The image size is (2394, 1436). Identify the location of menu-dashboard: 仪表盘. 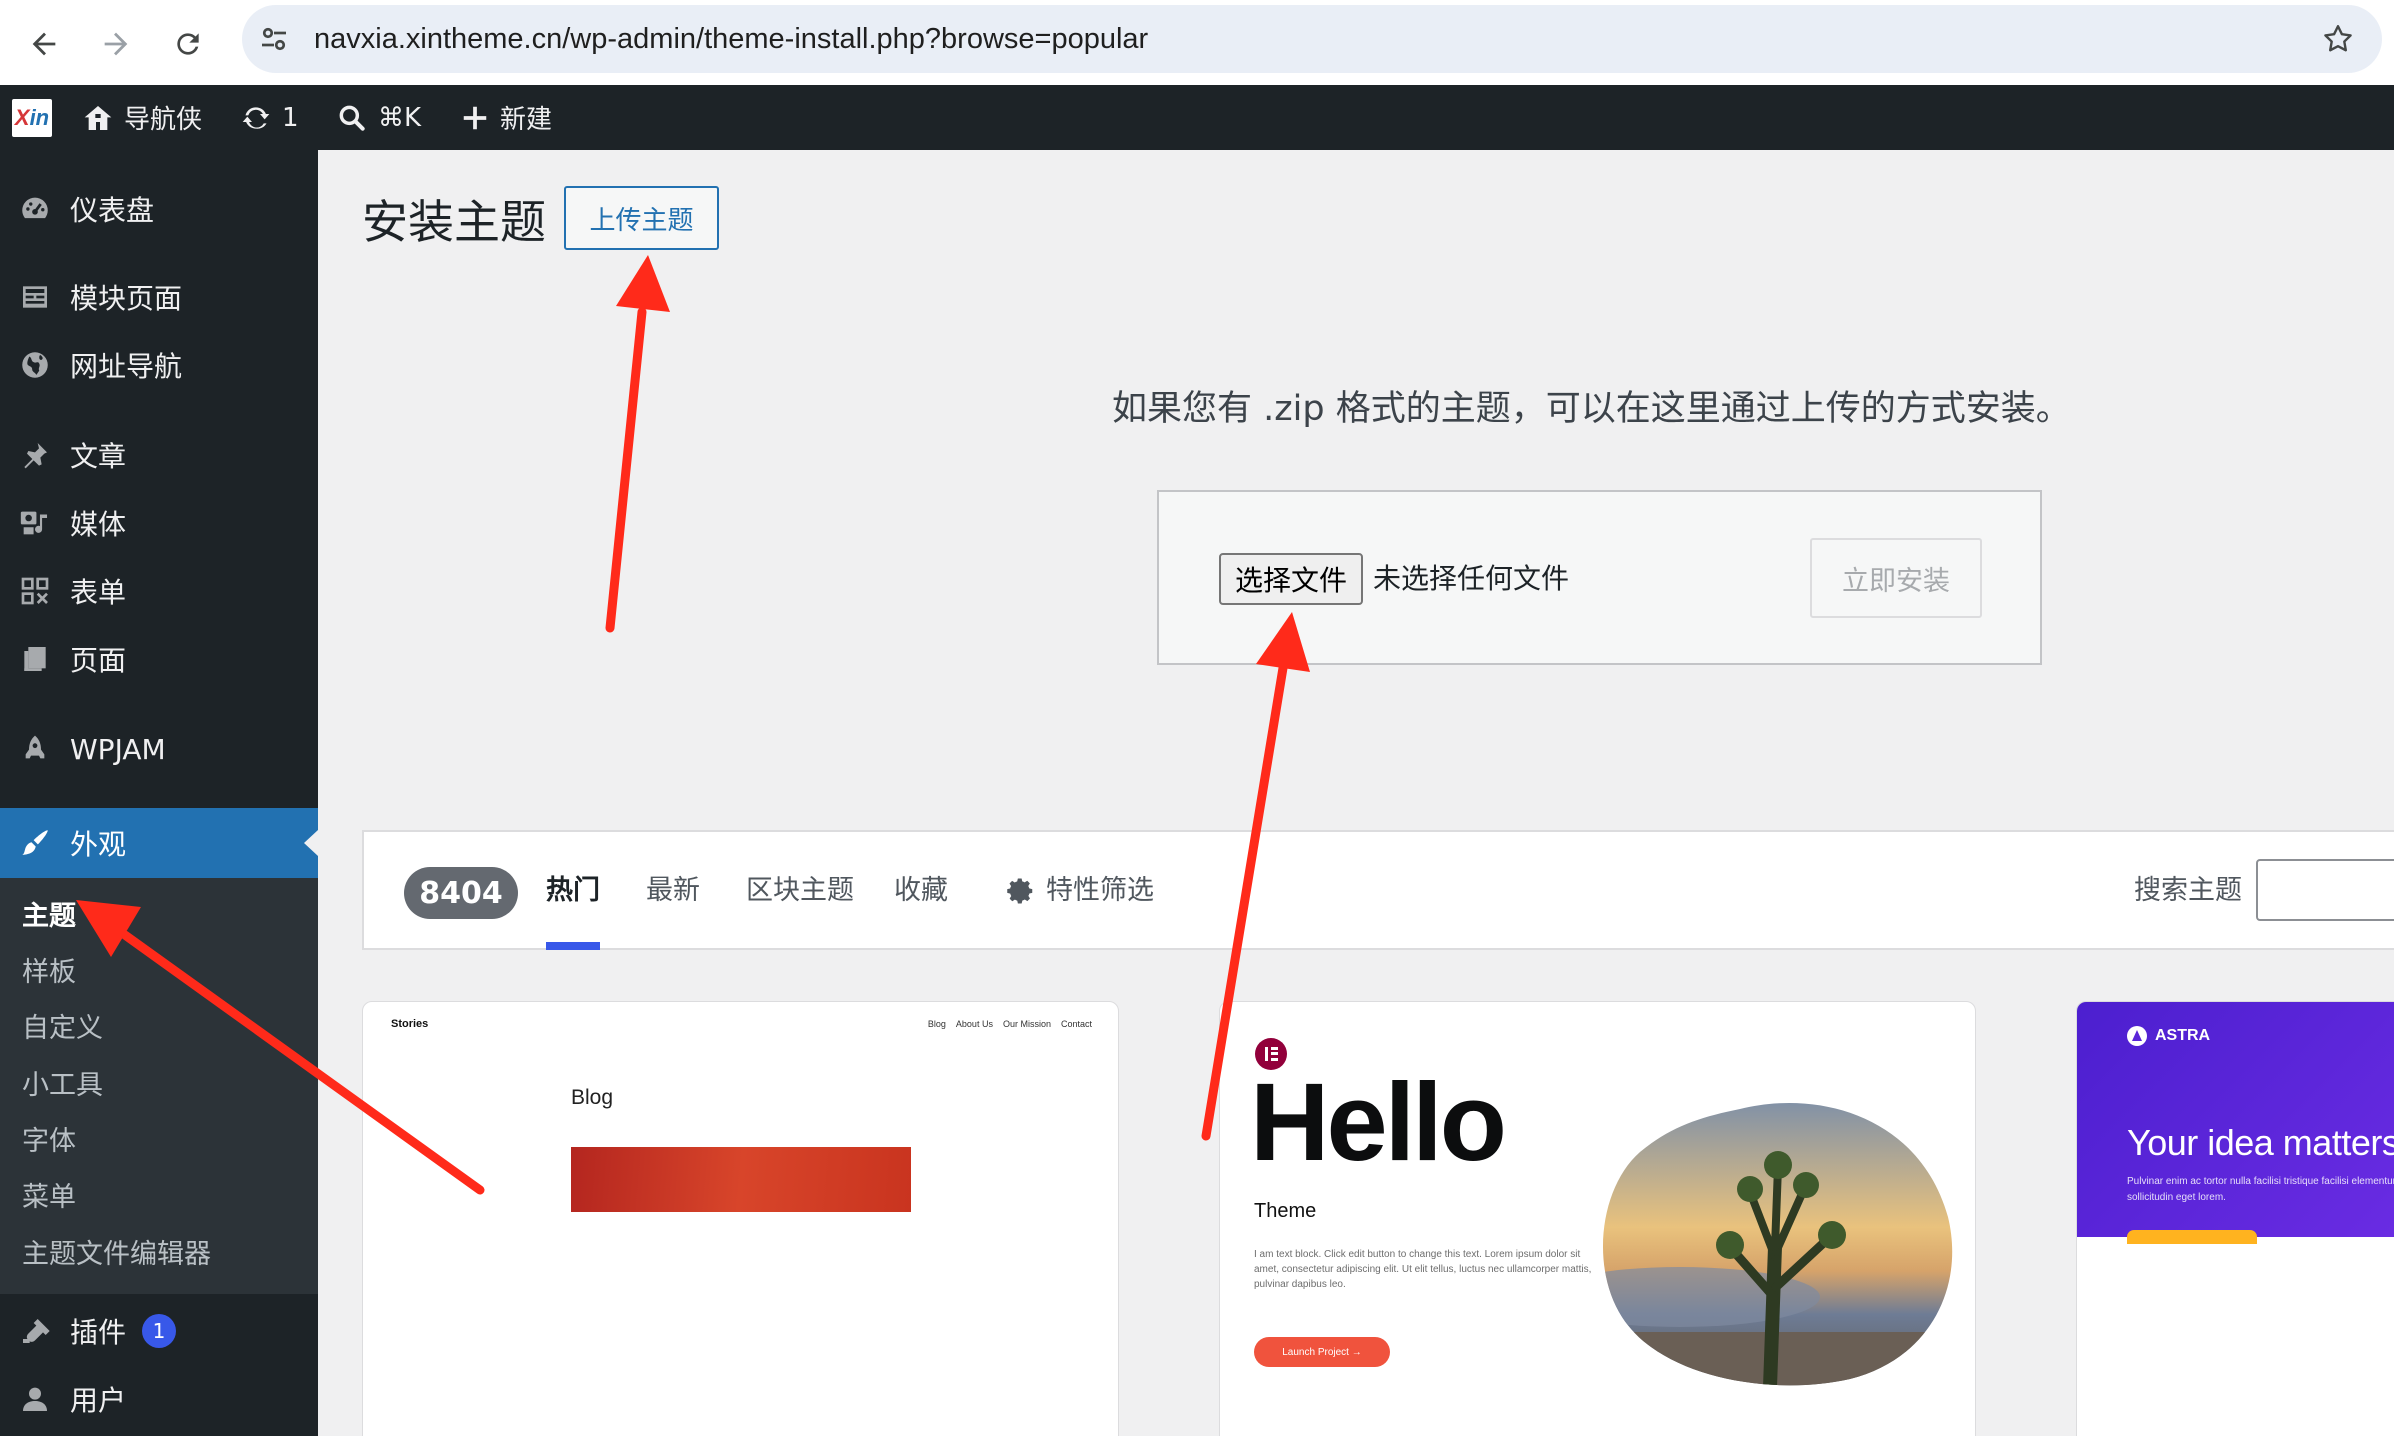
(159, 209).